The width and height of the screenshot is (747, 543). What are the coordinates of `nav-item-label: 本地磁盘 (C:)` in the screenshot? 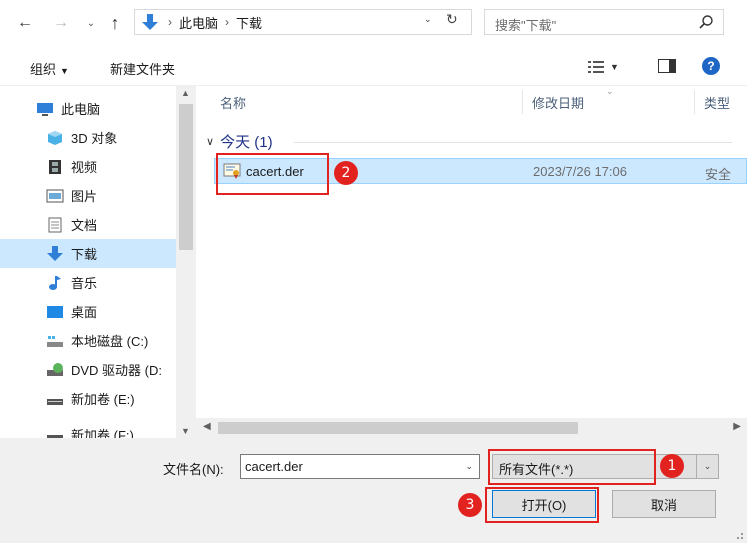 It's located at (110, 341).